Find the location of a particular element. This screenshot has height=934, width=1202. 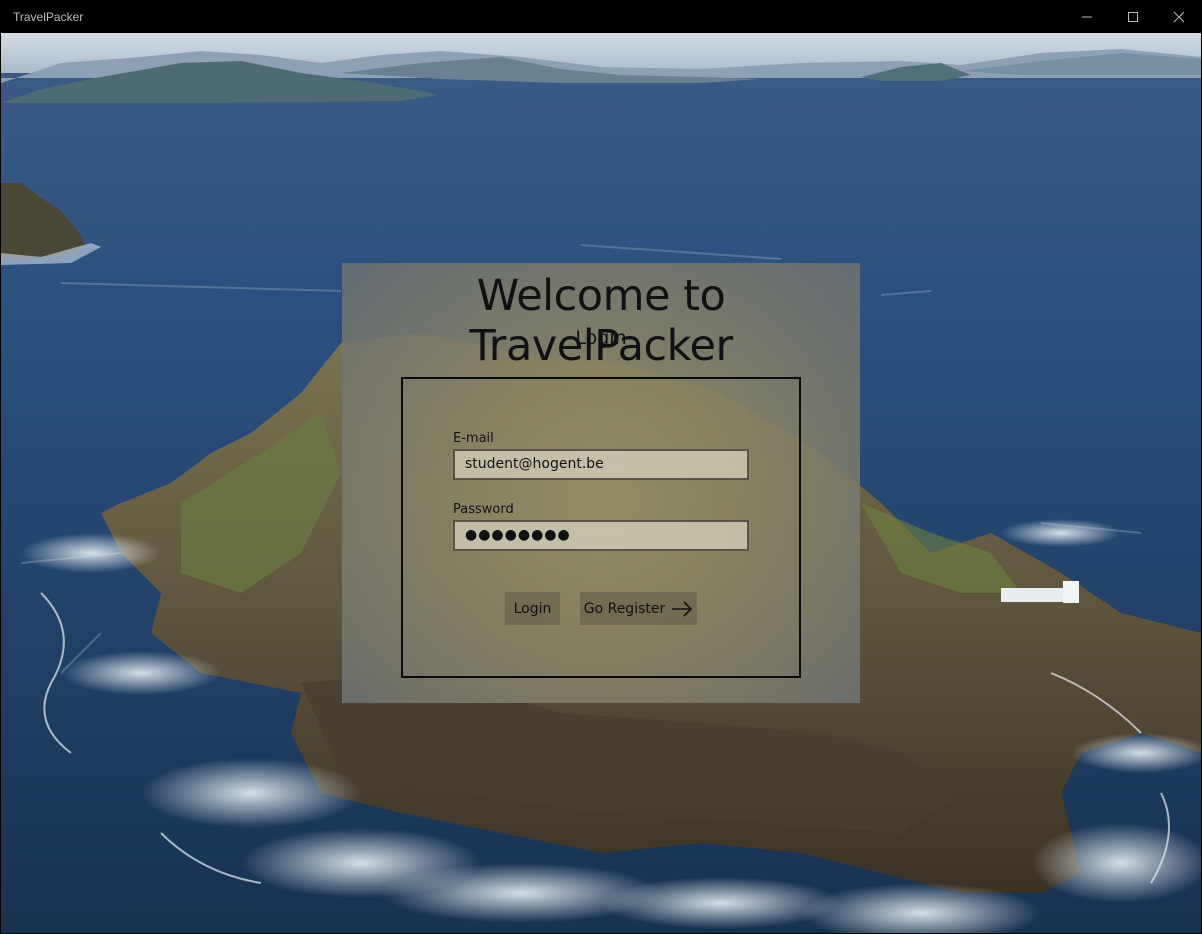

login-button: Login is located at coordinates (532, 608).